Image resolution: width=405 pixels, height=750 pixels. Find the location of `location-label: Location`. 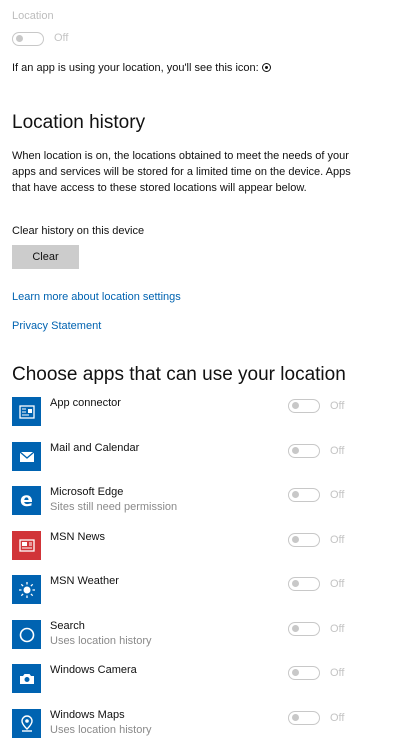

location-label: Location is located at coordinates (33, 16).